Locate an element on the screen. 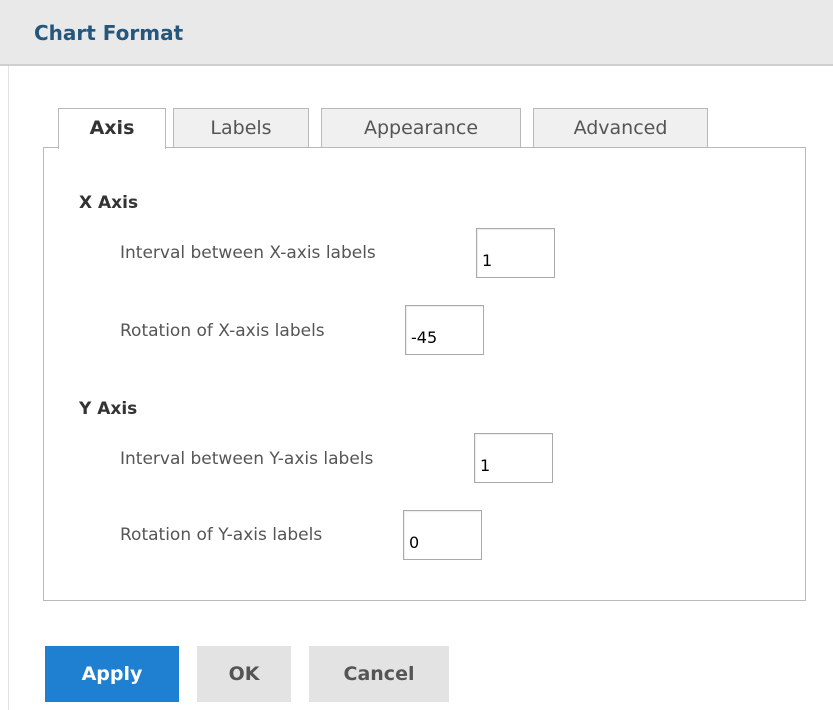 This screenshot has width=833, height=710. dialog-title: Chart Format is located at coordinates (109, 33).